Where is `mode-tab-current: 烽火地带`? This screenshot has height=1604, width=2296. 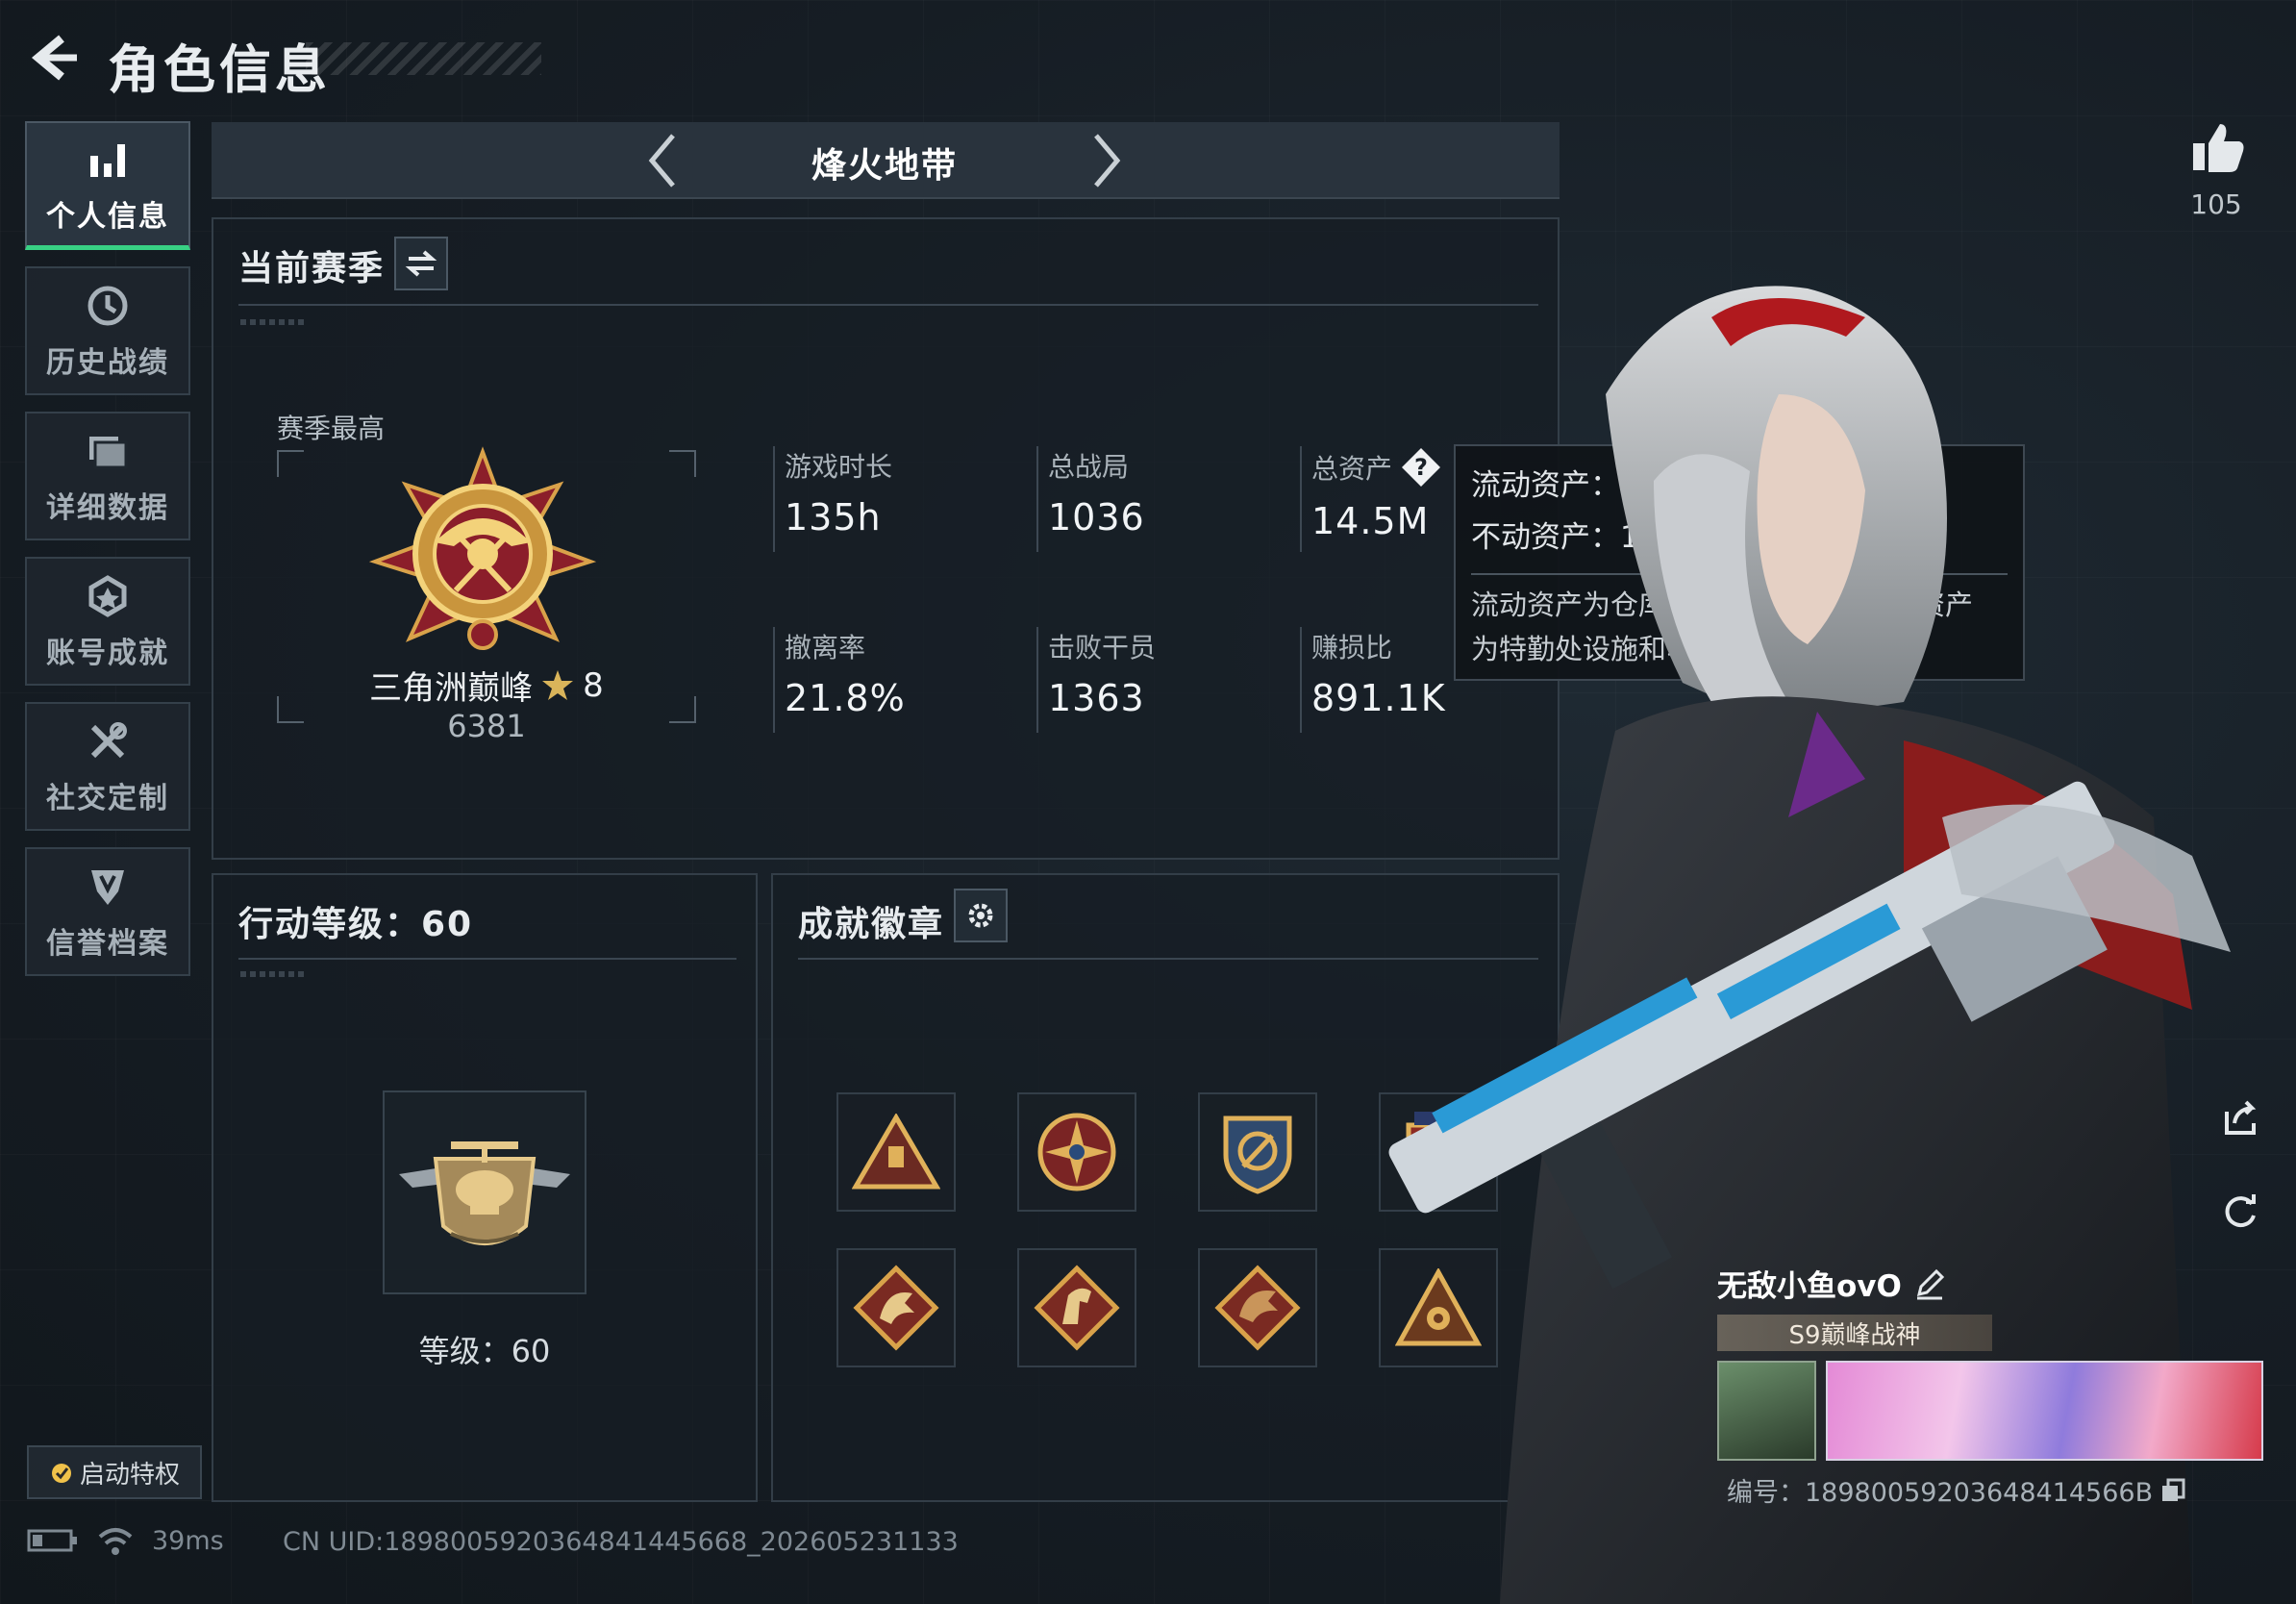
mode-tab-current: 烽火地带 is located at coordinates (884, 163).